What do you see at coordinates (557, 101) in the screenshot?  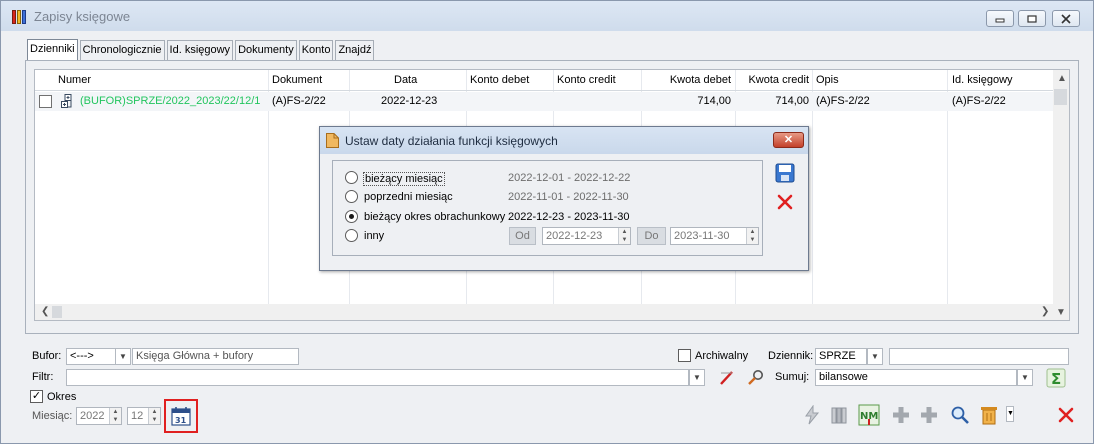 I see `cell-konto-credit` at bounding box center [557, 101].